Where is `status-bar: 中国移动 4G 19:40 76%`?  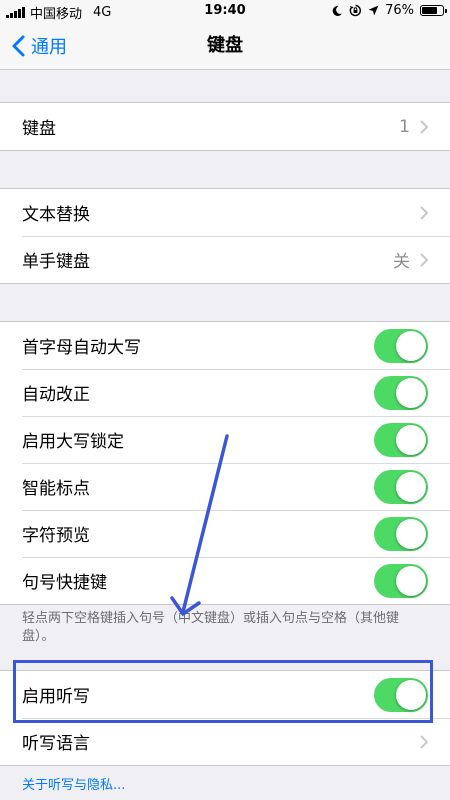
status-bar: 中国移动 4G 19:40 76% is located at coordinates (225, 11).